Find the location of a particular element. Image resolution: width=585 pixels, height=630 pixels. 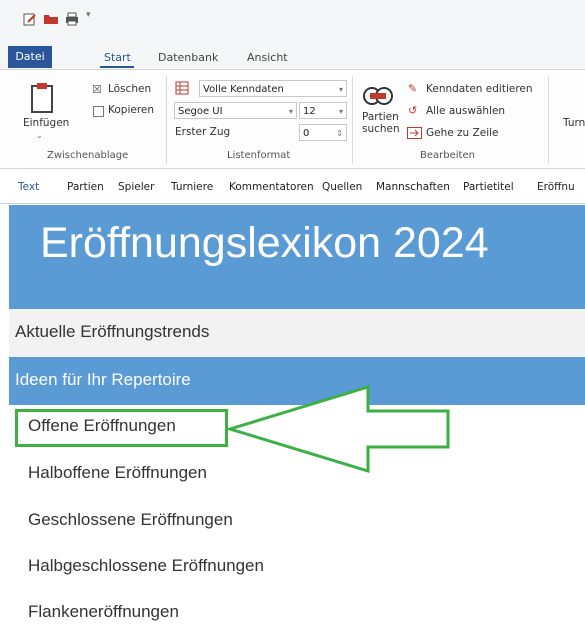

list-item: Halbgeschlossene Eröffnungen is located at coordinates (146, 566).